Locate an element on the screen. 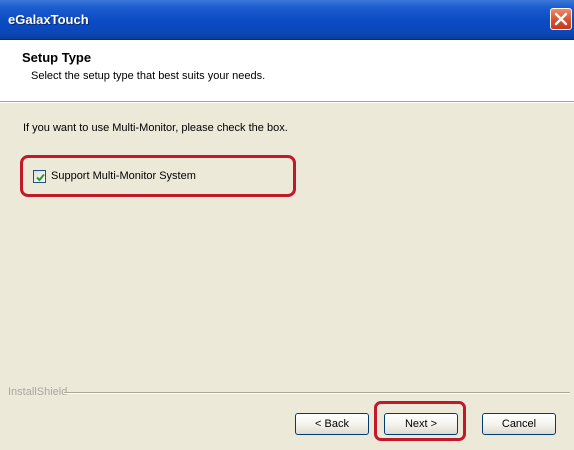  title-bar: eGalaxTouch is located at coordinates (287, 20).